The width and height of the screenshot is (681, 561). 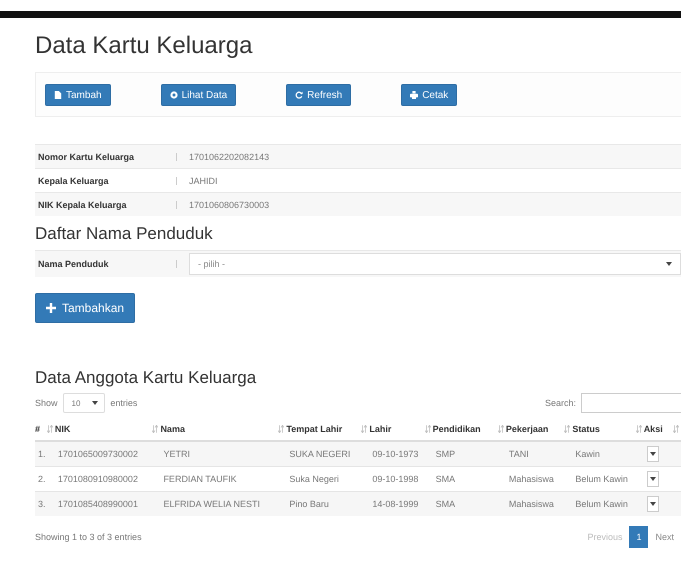 What do you see at coordinates (527, 429) in the screenshot?
I see `column-header: Pekerjaan` at bounding box center [527, 429].